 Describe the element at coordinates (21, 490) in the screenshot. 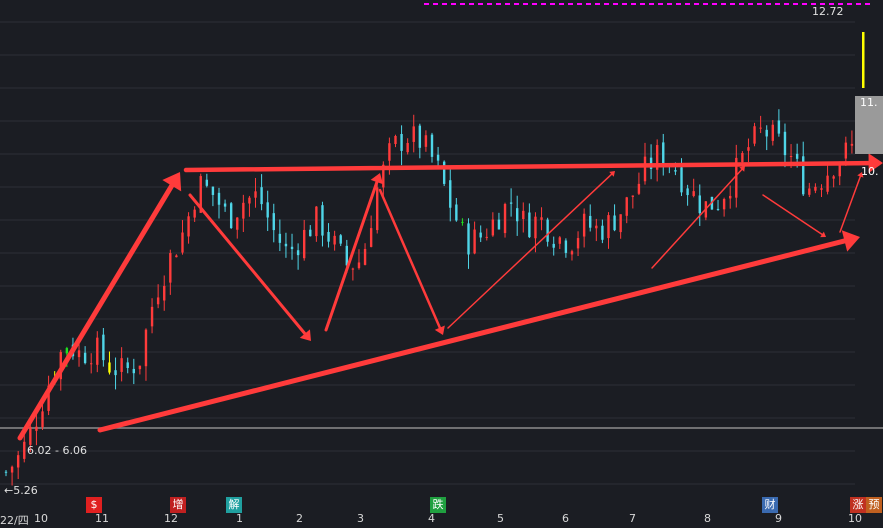

I see `low-price-label: ←5.26` at that location.